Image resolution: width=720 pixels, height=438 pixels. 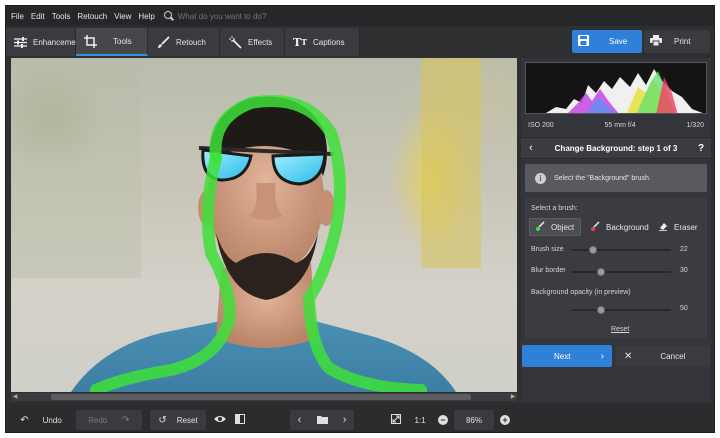 I want to click on tip-box: i Select the "Background" brush., so click(x=616, y=178).